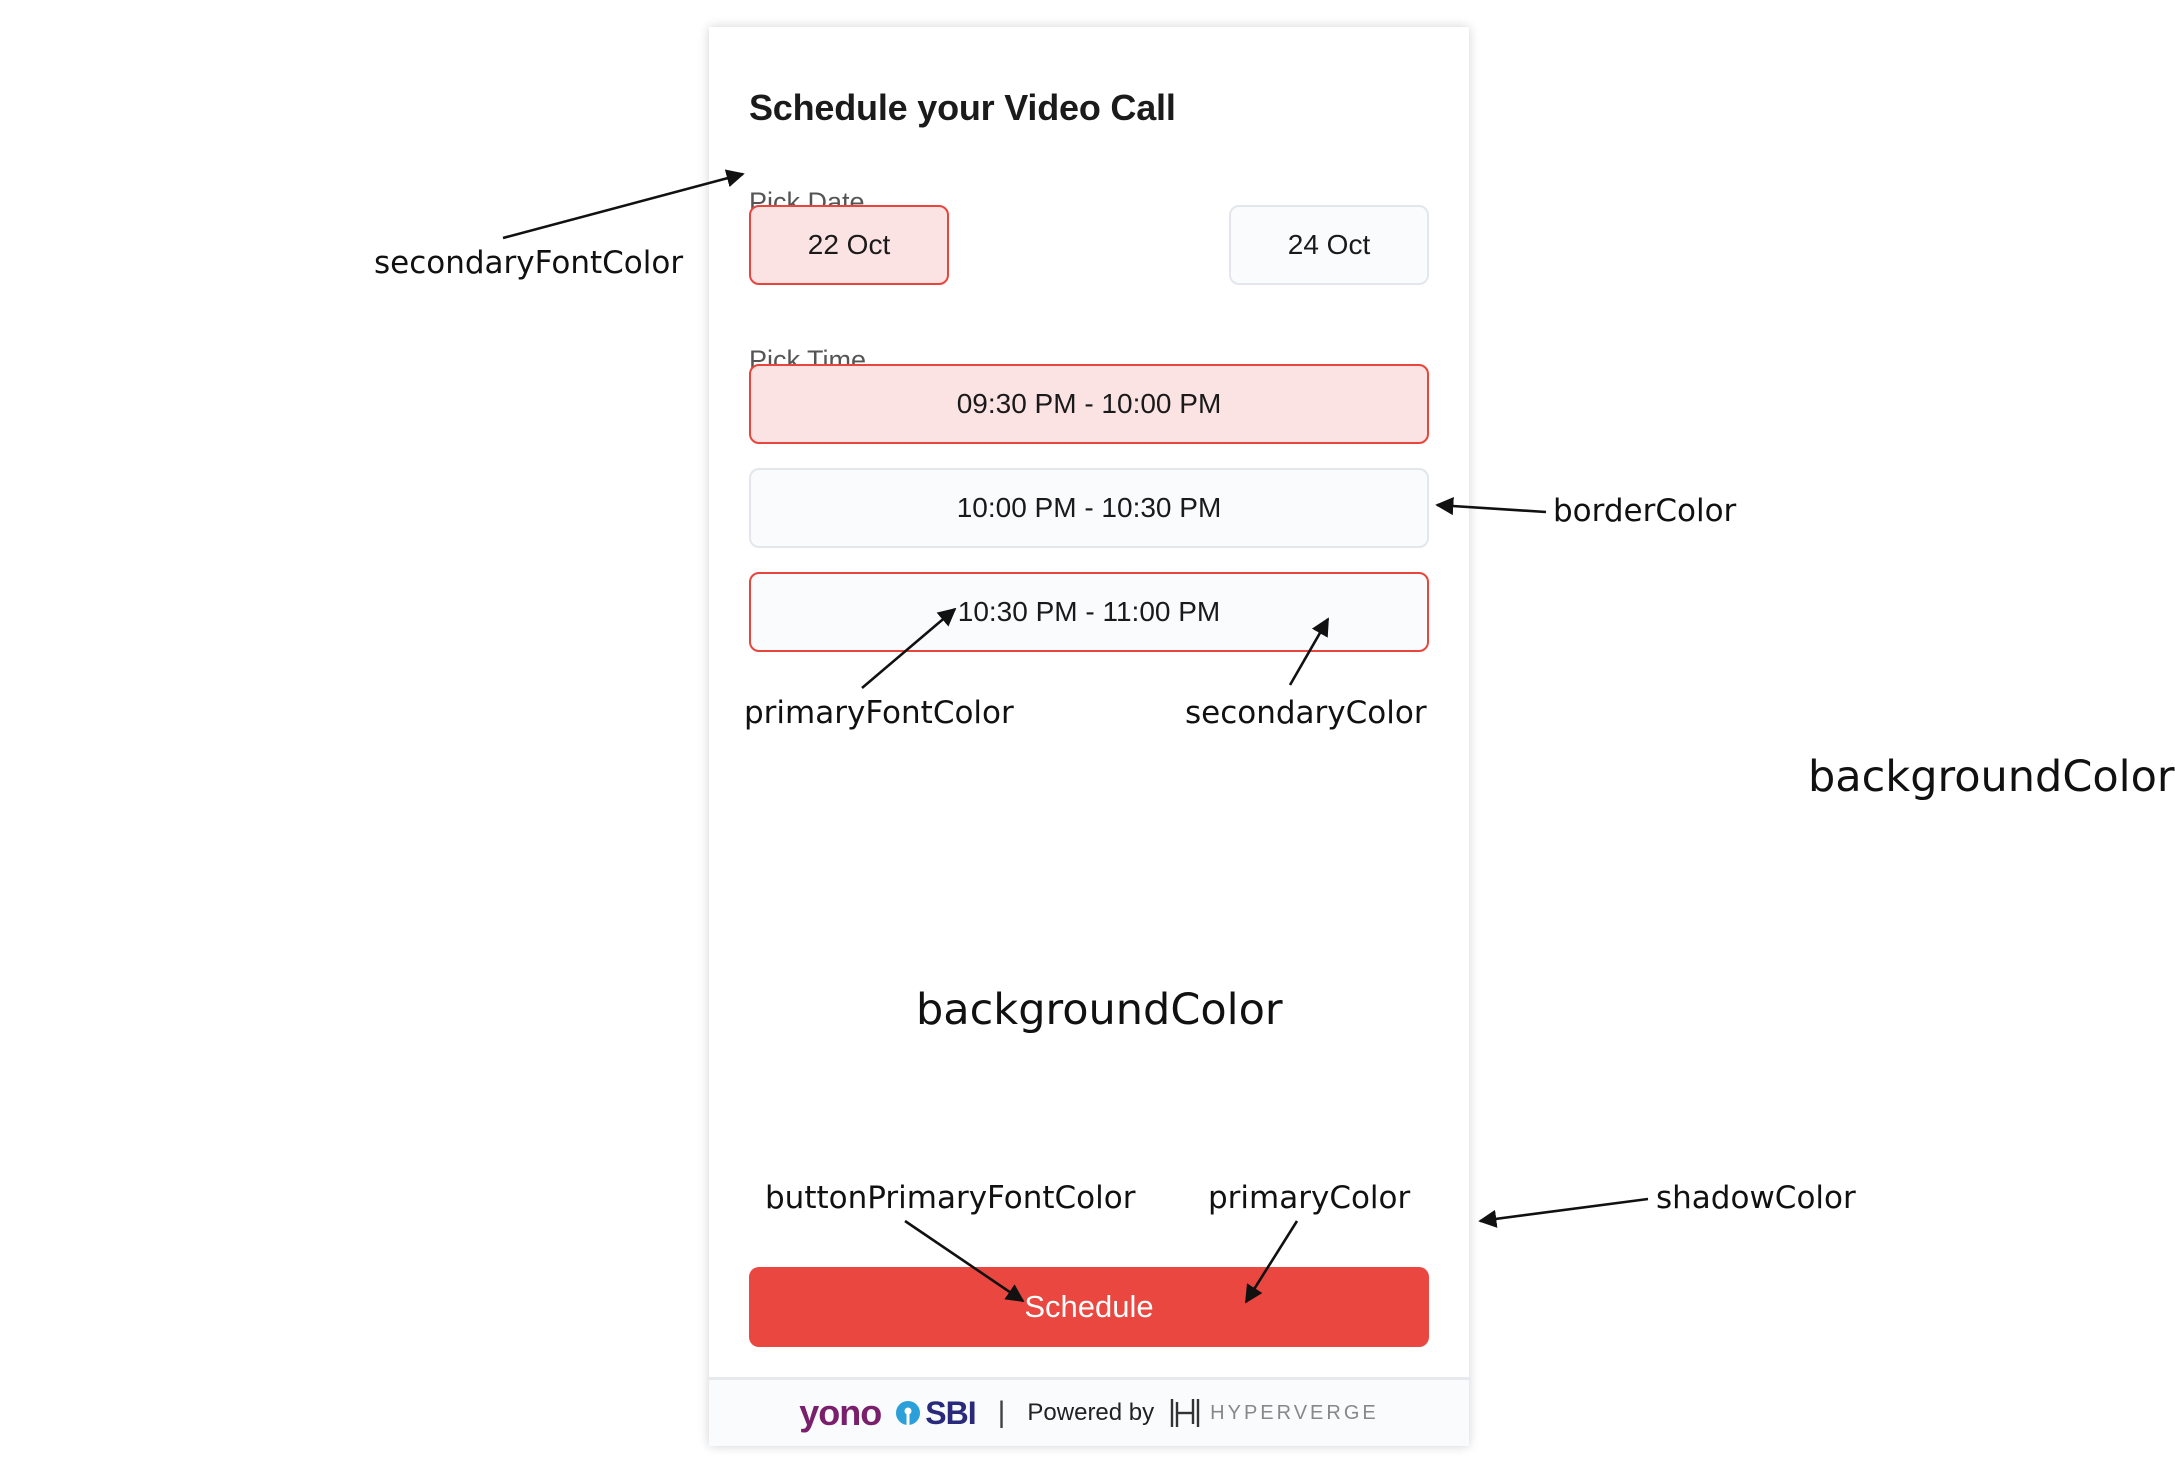 Image resolution: width=2175 pixels, height=1477 pixels. Describe the element at coordinates (1329, 245) in the screenshot. I see `date-chip-24-oct: 24 Oct` at that location.